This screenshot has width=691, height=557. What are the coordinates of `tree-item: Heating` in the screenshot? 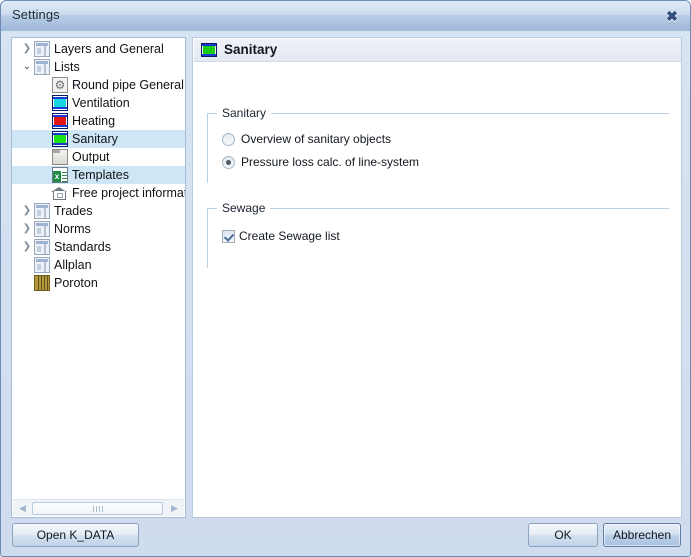 It's located at (98, 121).